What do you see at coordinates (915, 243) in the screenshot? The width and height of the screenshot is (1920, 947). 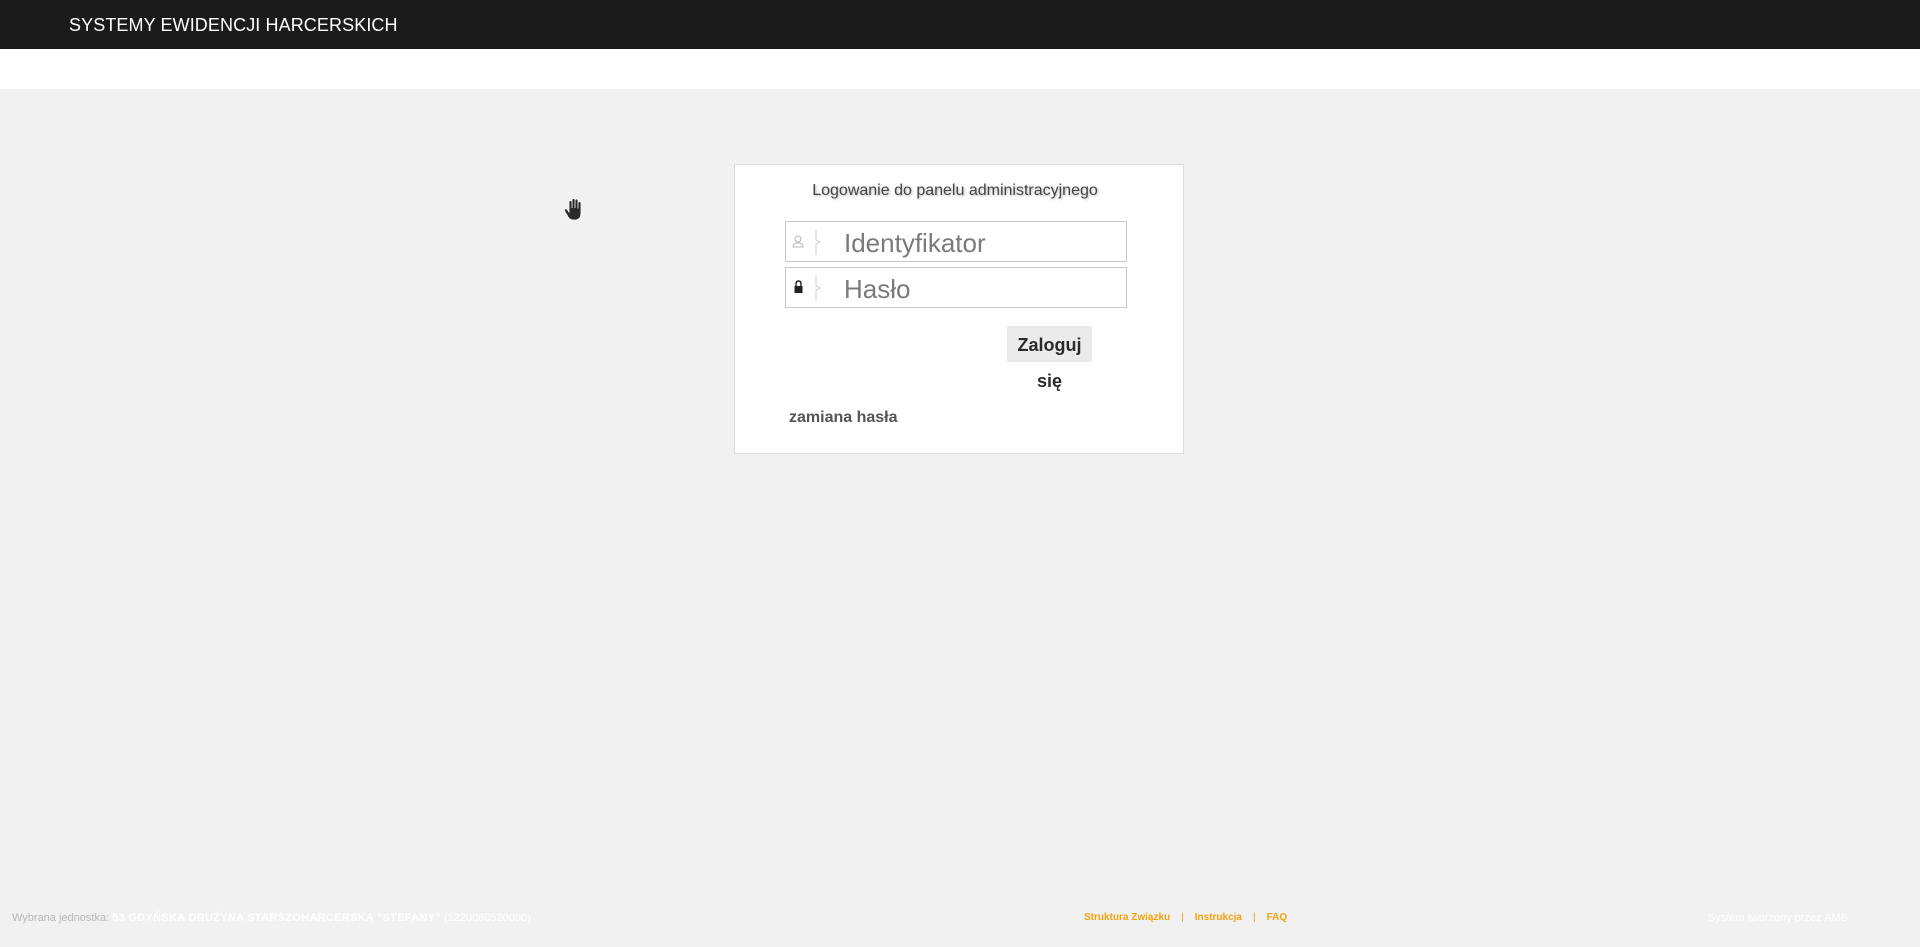 I see `username-input: Identyfikator` at bounding box center [915, 243].